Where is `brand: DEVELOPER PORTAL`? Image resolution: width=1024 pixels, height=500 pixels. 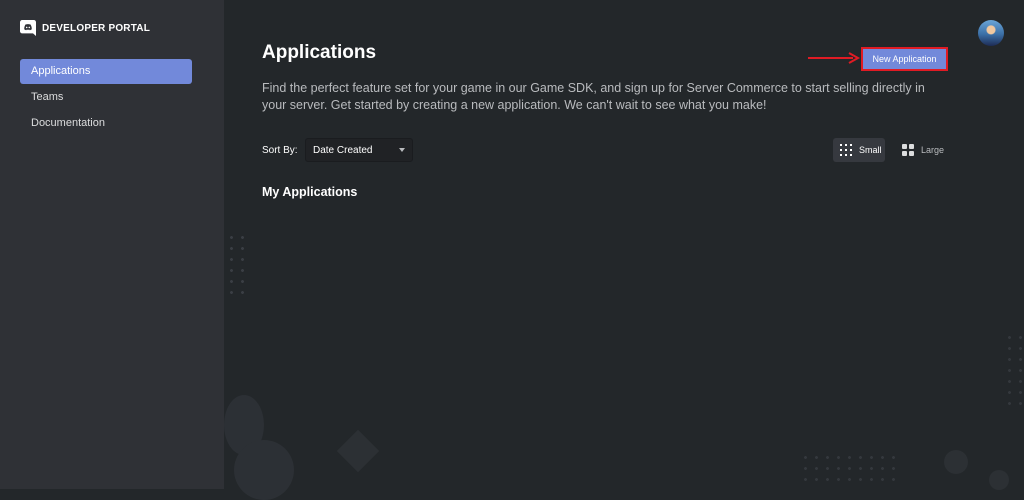 brand: DEVELOPER PORTAL is located at coordinates (85, 28).